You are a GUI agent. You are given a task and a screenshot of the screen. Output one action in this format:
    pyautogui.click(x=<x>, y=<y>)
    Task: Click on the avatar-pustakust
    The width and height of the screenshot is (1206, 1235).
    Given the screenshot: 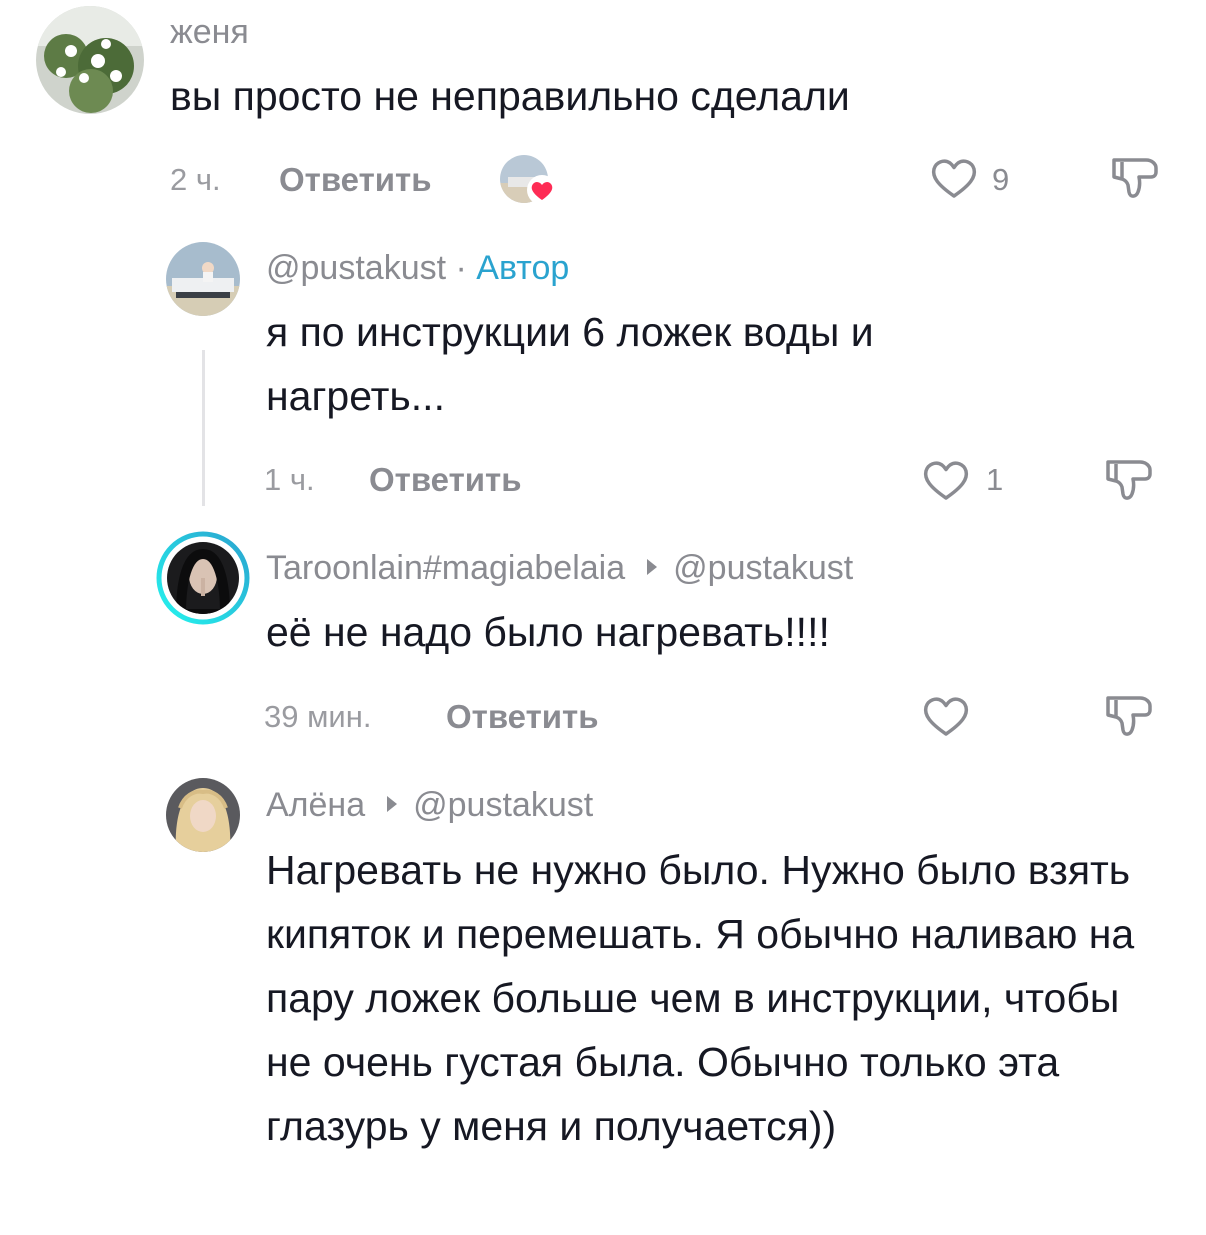 What is the action you would take?
    pyautogui.click(x=203, y=279)
    